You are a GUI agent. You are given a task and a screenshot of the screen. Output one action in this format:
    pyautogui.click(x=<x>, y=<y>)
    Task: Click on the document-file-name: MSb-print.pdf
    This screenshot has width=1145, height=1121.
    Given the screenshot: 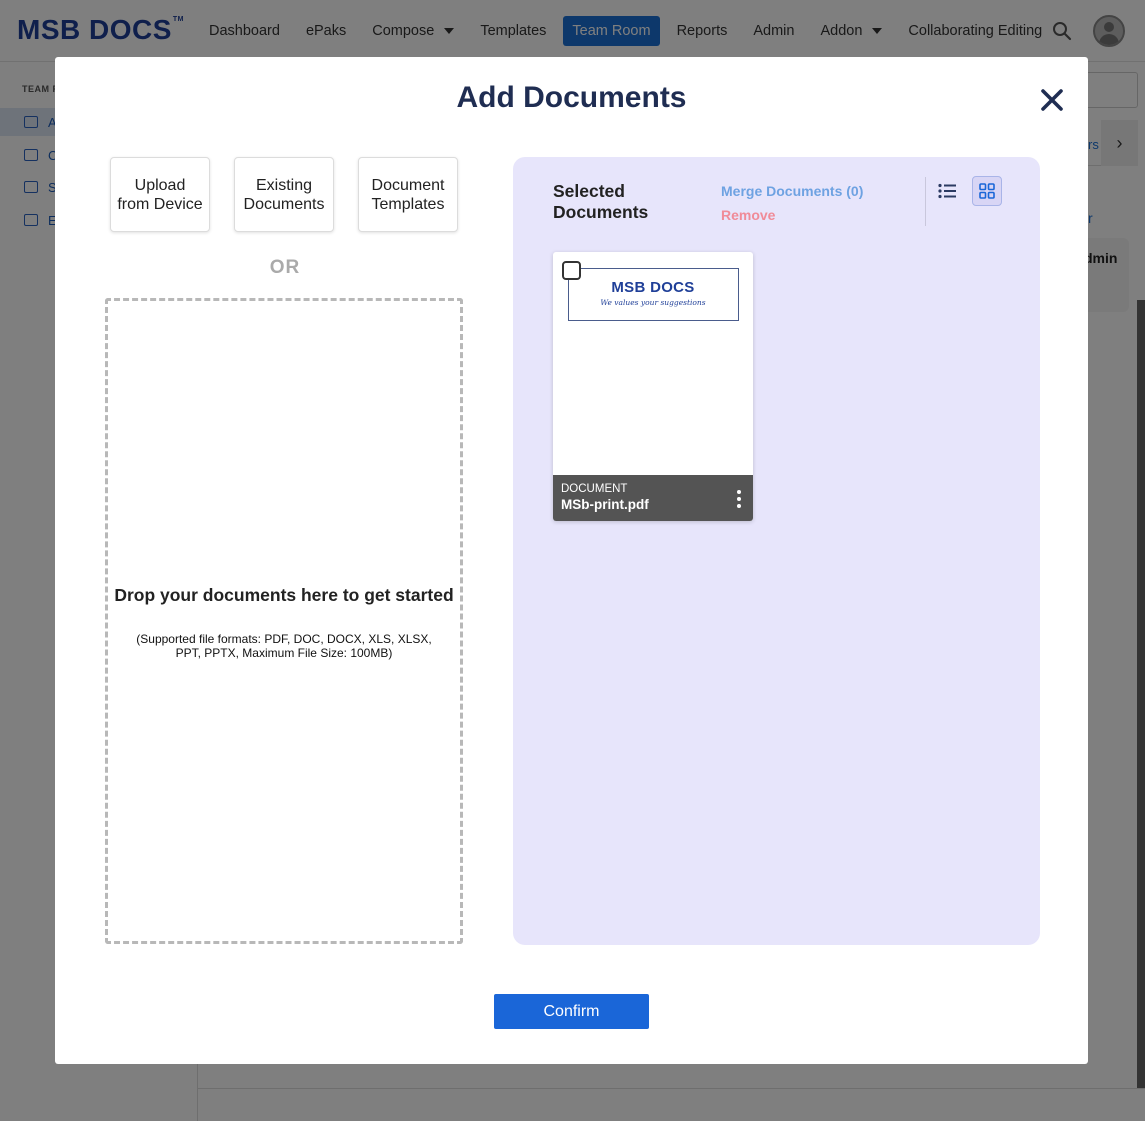 What is the action you would take?
    pyautogui.click(x=605, y=504)
    